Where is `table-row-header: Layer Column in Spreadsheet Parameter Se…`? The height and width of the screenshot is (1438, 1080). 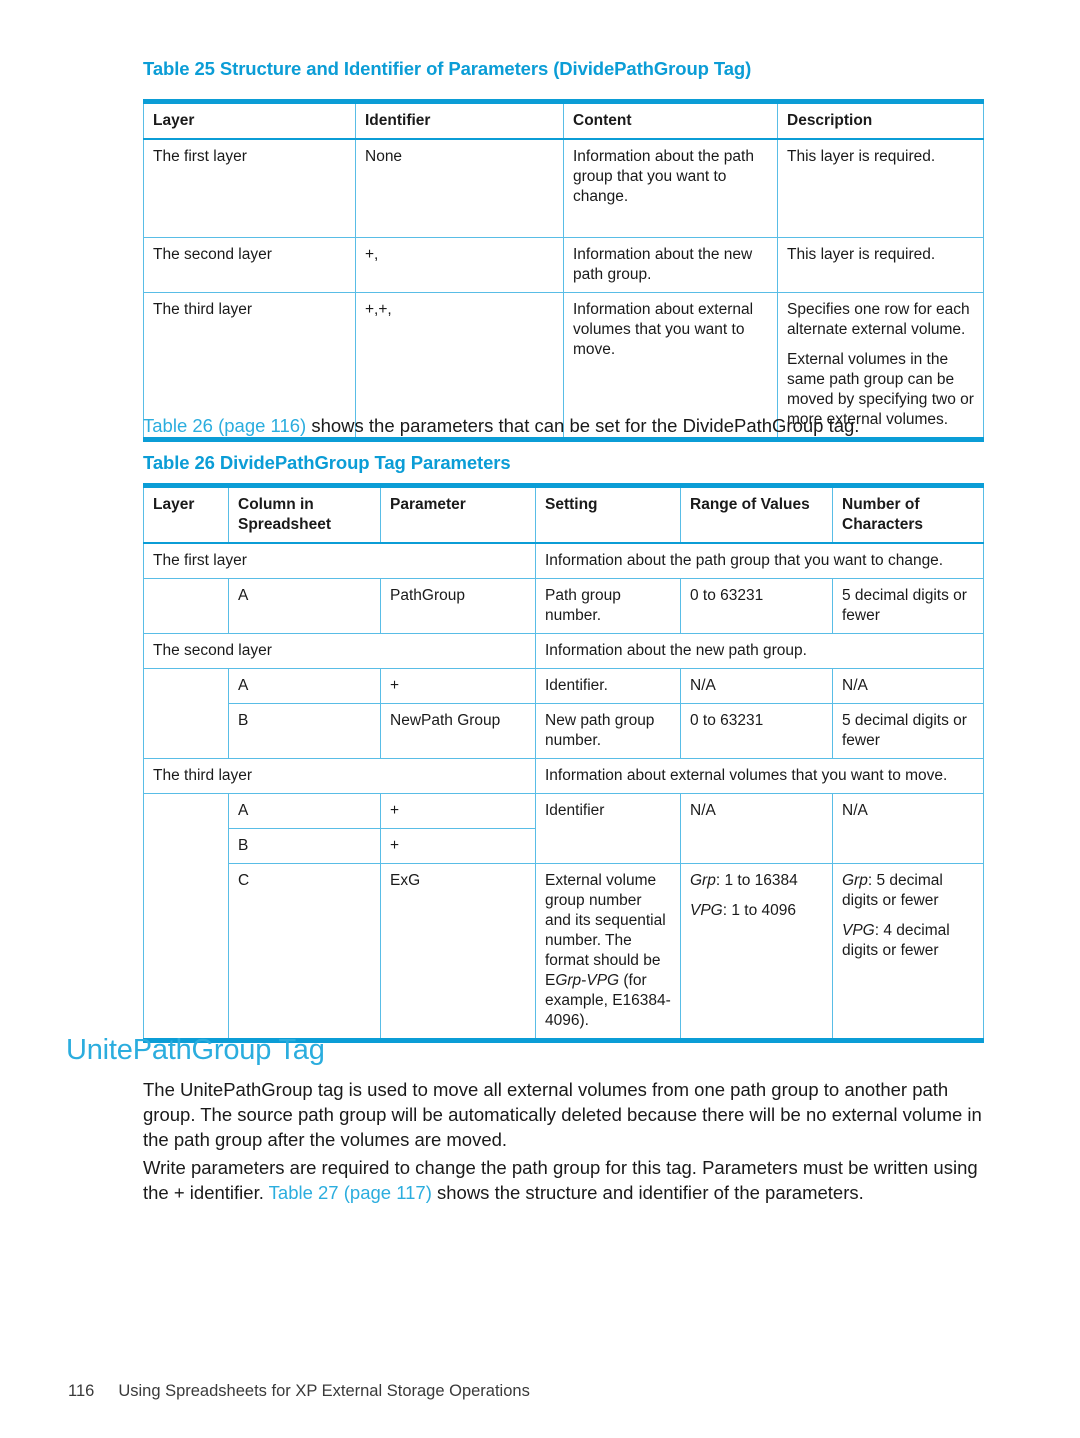
table-row-header: Layer Column in Spreadsheet Parameter Se… is located at coordinates (563, 514).